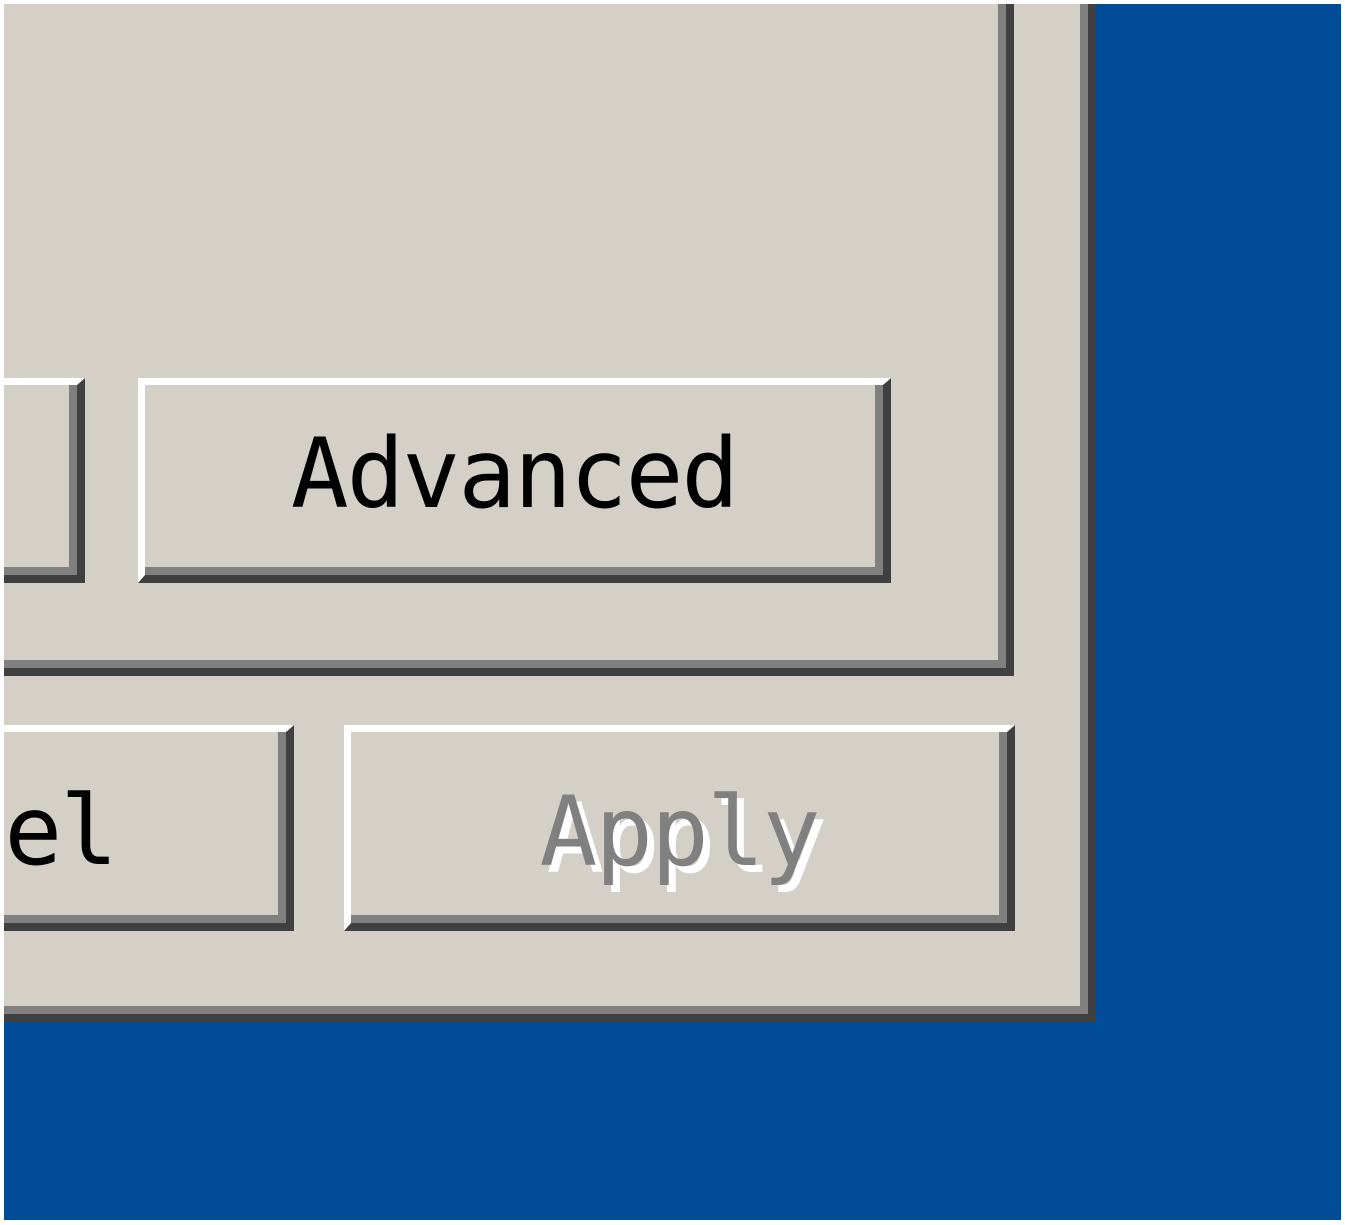 The width and height of the screenshot is (1345, 1225). I want to click on cancel-button-label: cel, so click(61, 830).